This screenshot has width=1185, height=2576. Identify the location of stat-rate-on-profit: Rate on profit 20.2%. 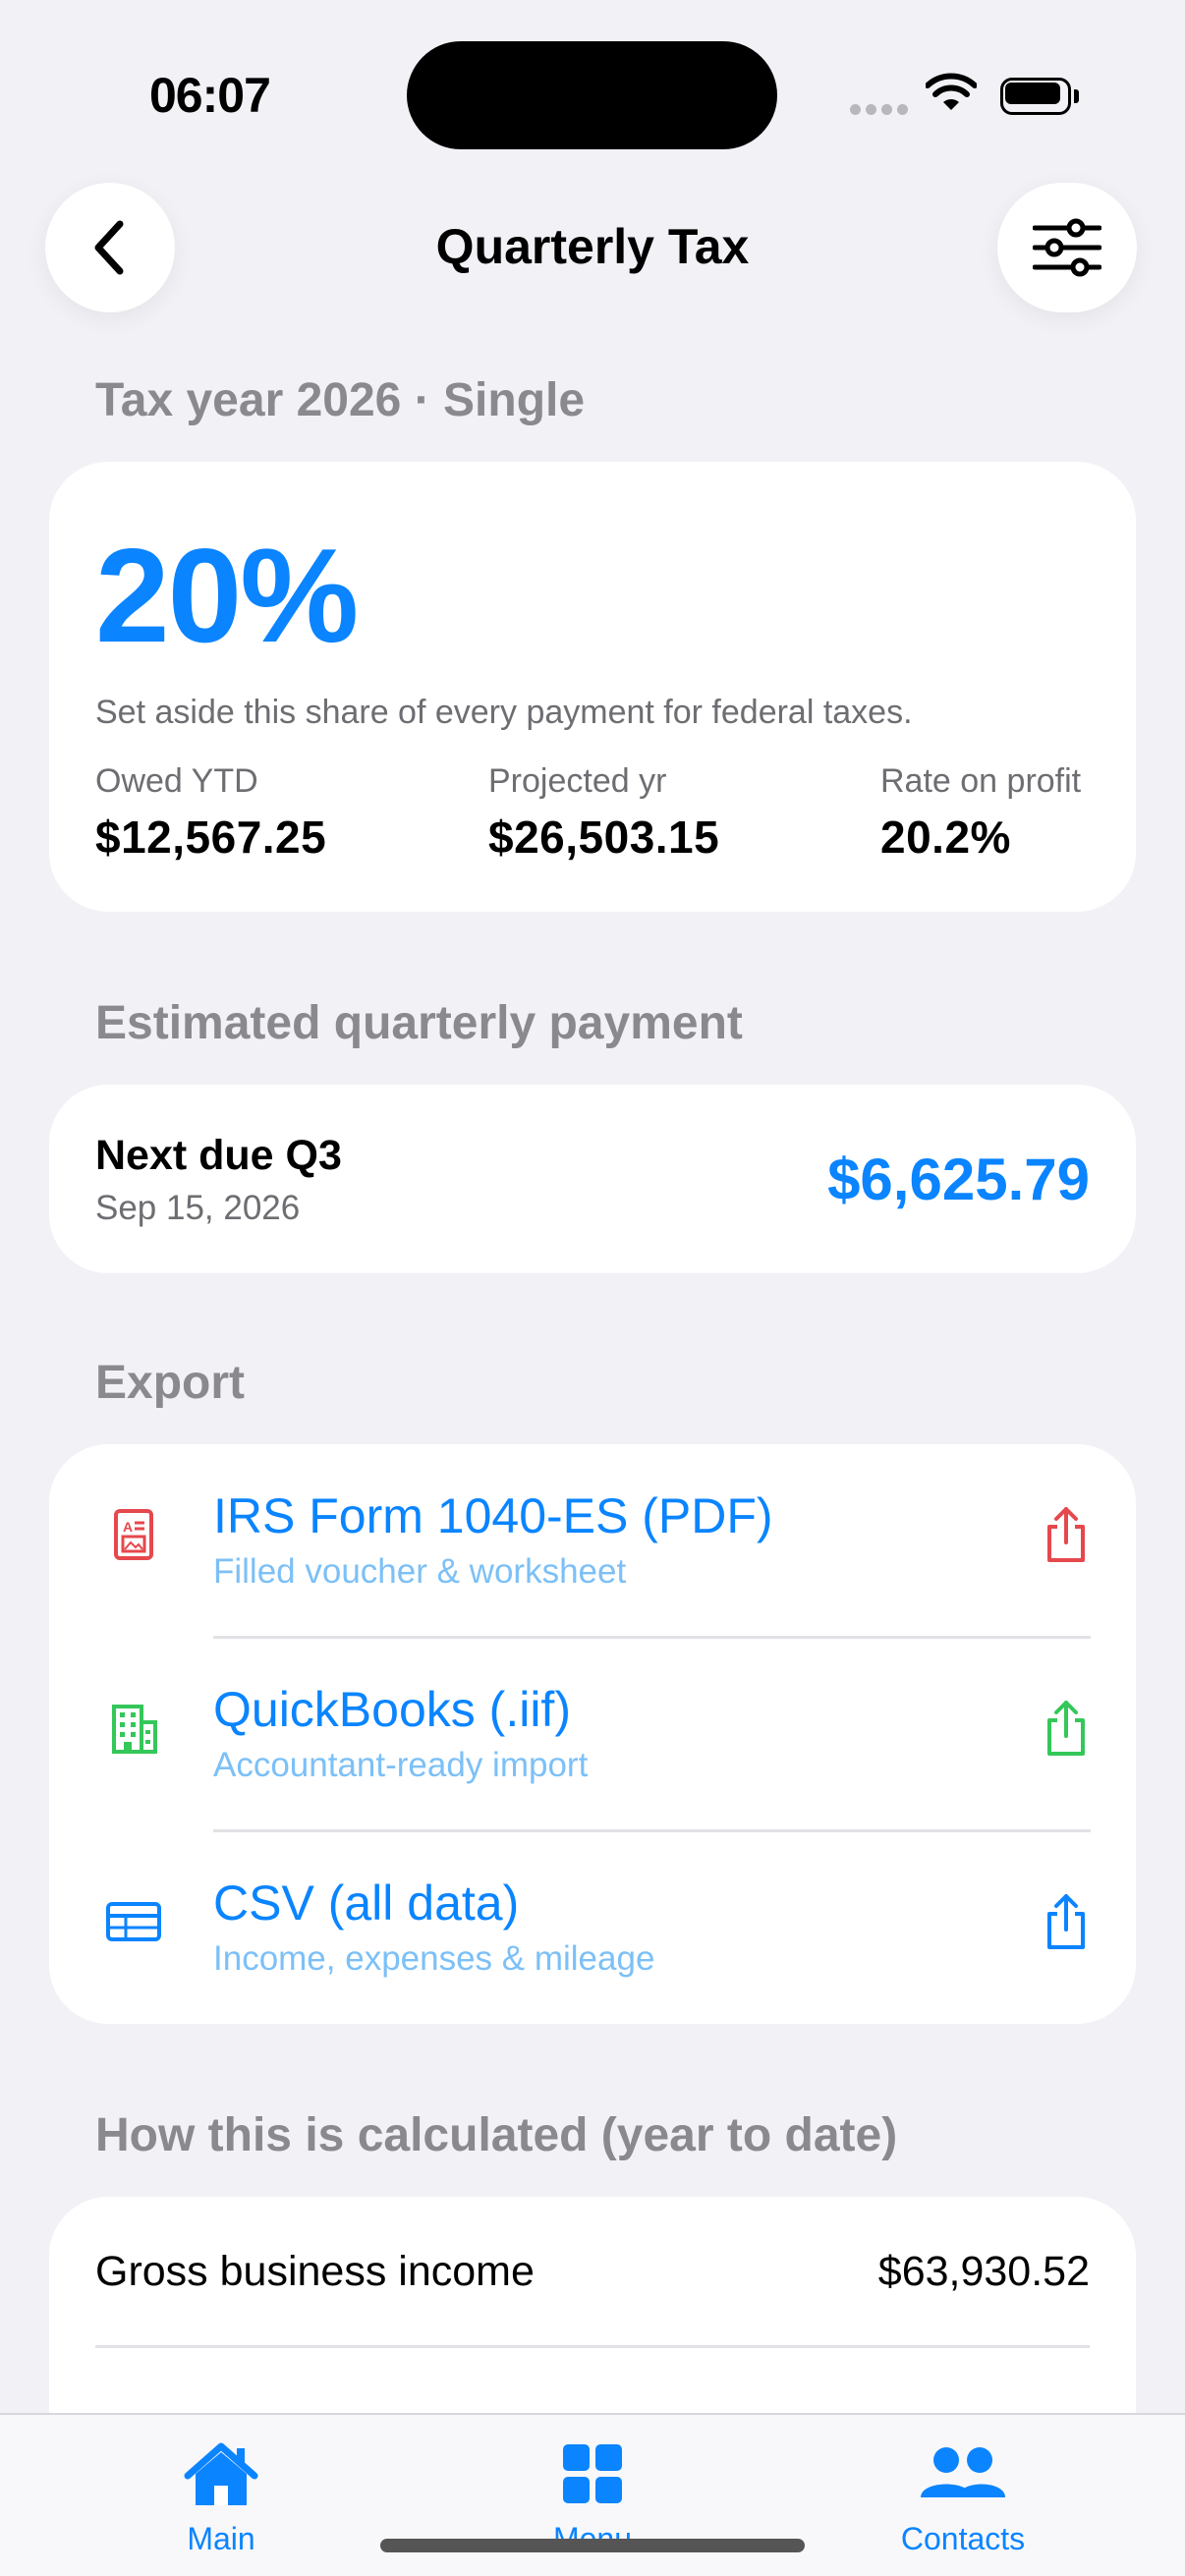
(981, 813).